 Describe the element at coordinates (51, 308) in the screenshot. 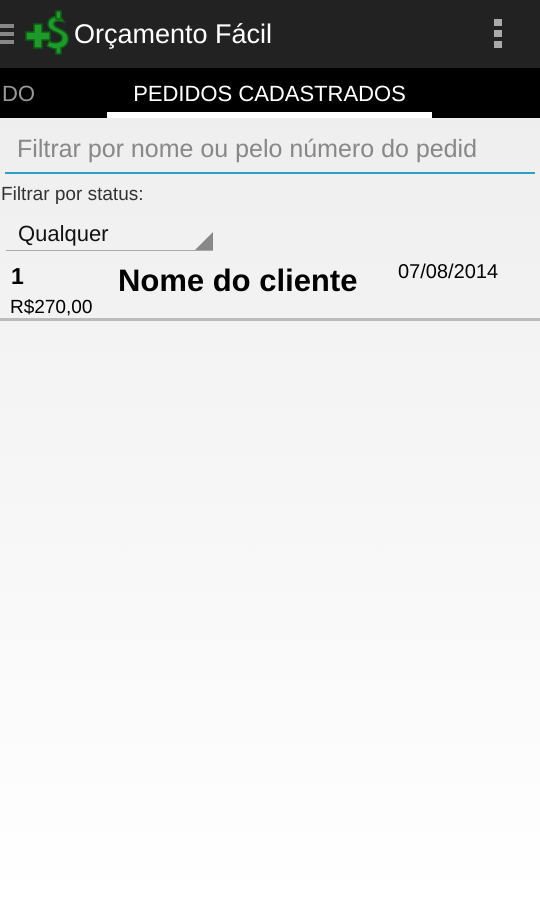

I see `order-total: R$270,00` at that location.